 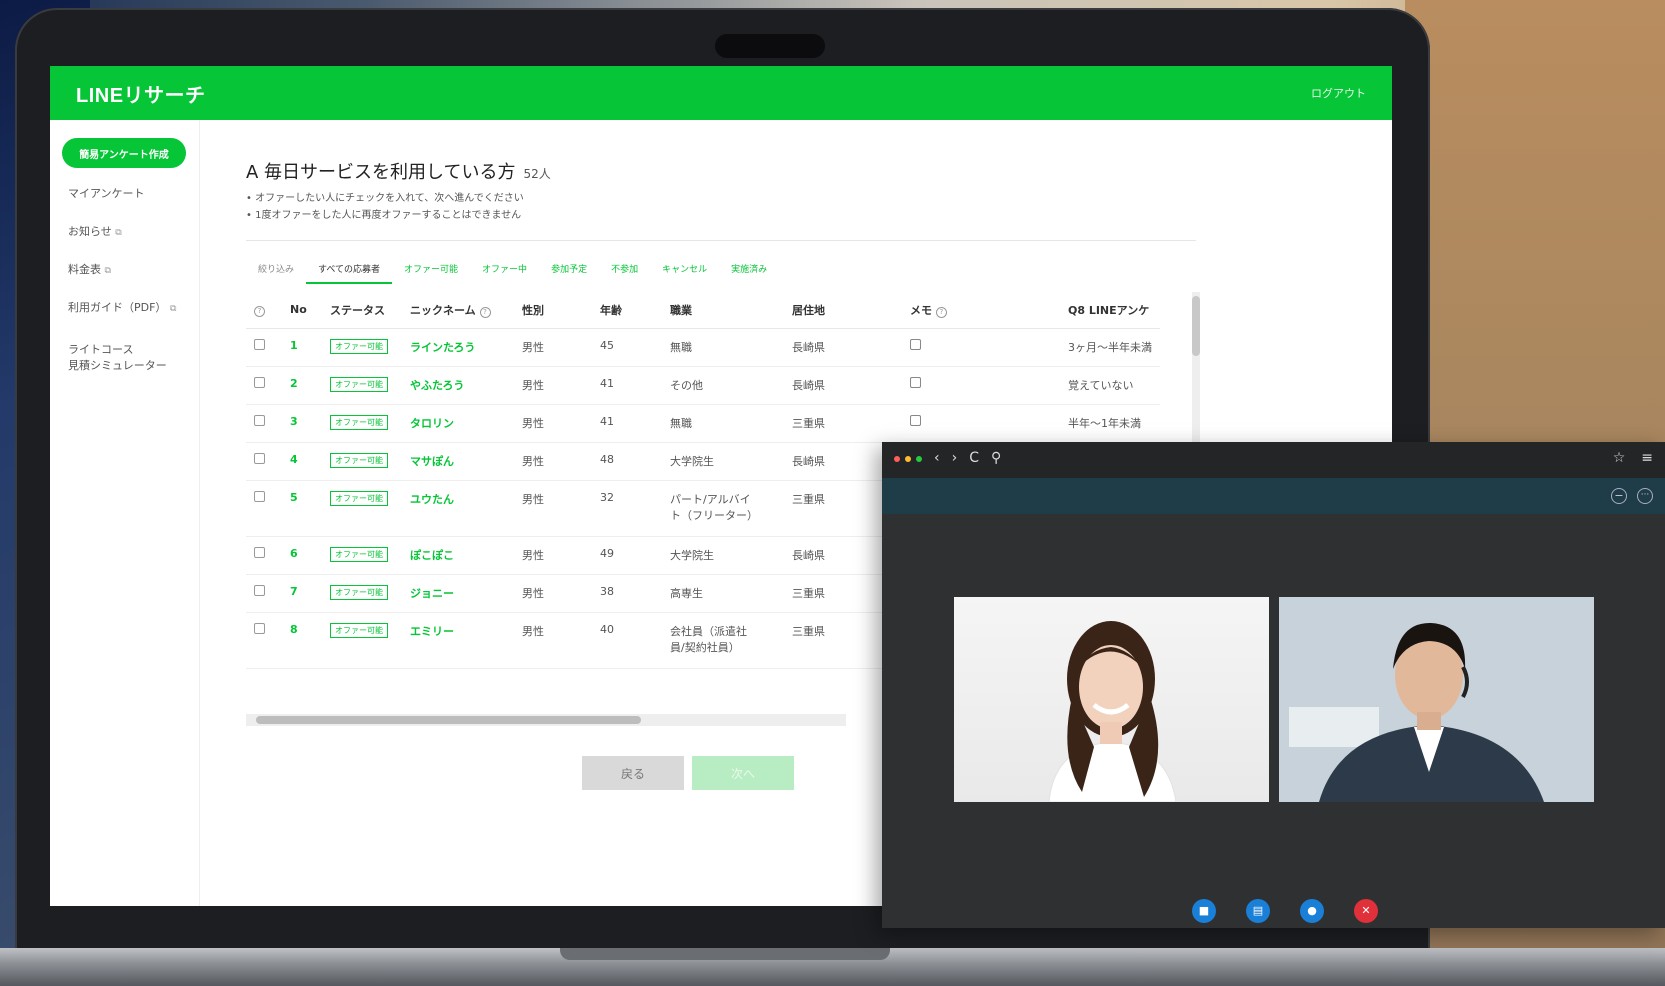 I want to click on logout-link: ログアウト, so click(x=1338, y=93).